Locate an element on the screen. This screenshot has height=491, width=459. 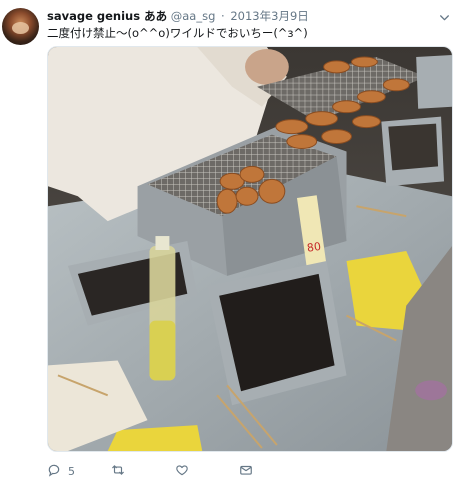
display-name: savage genius ああ is located at coordinates (107, 16).